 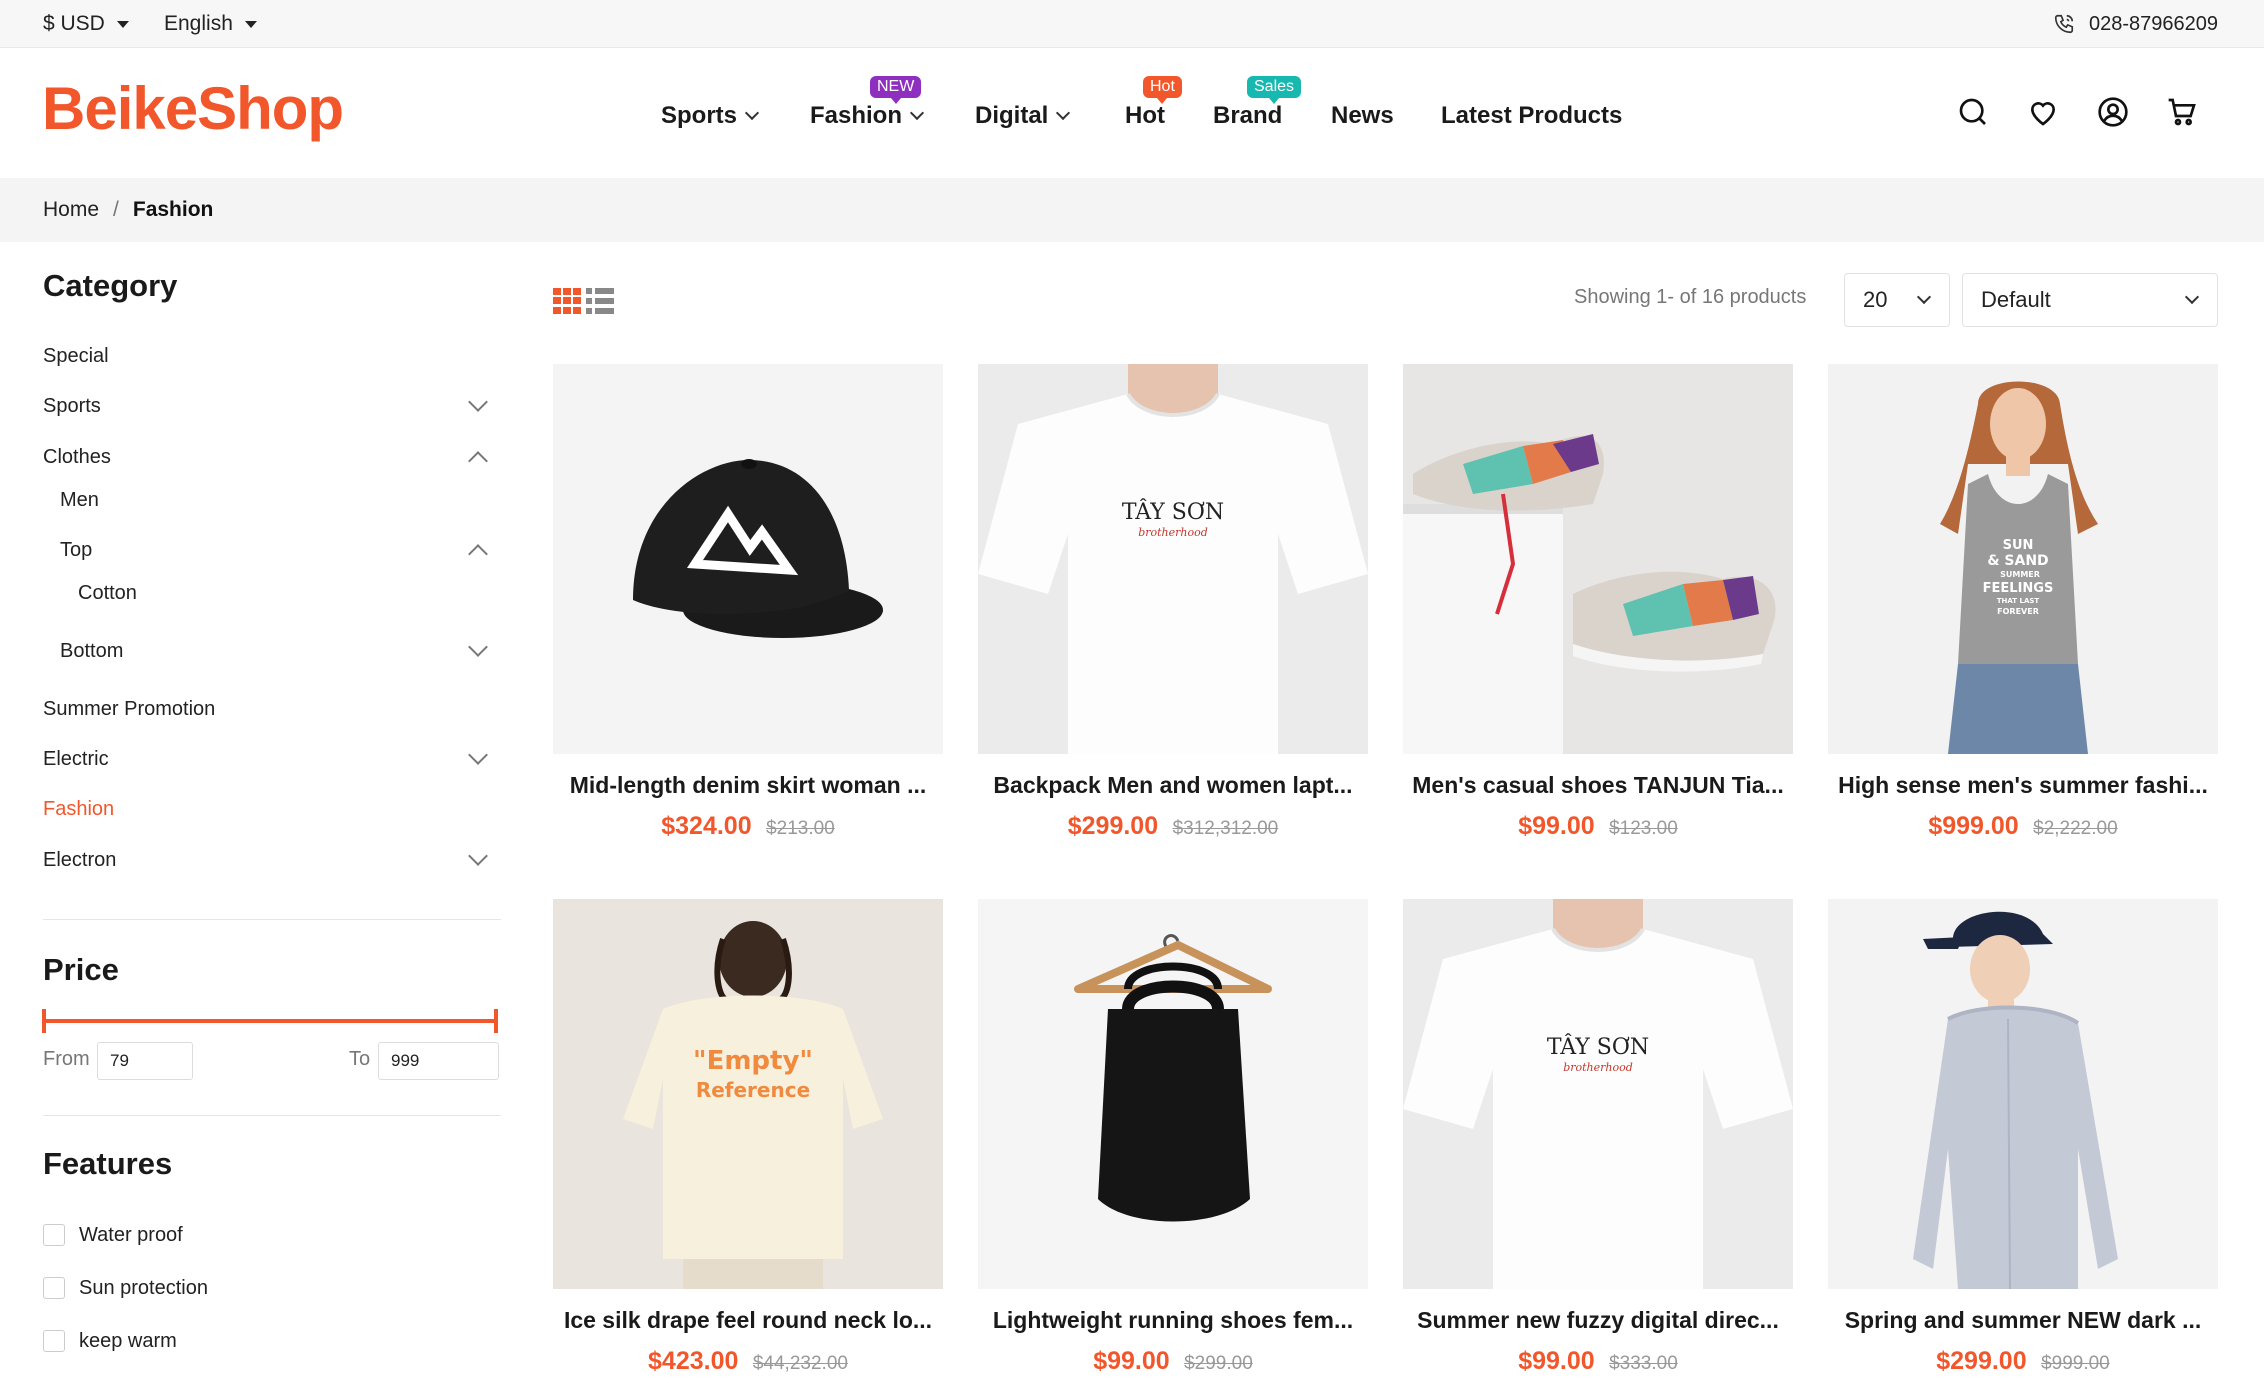 I want to click on nav-label: Hot, so click(x=1145, y=115).